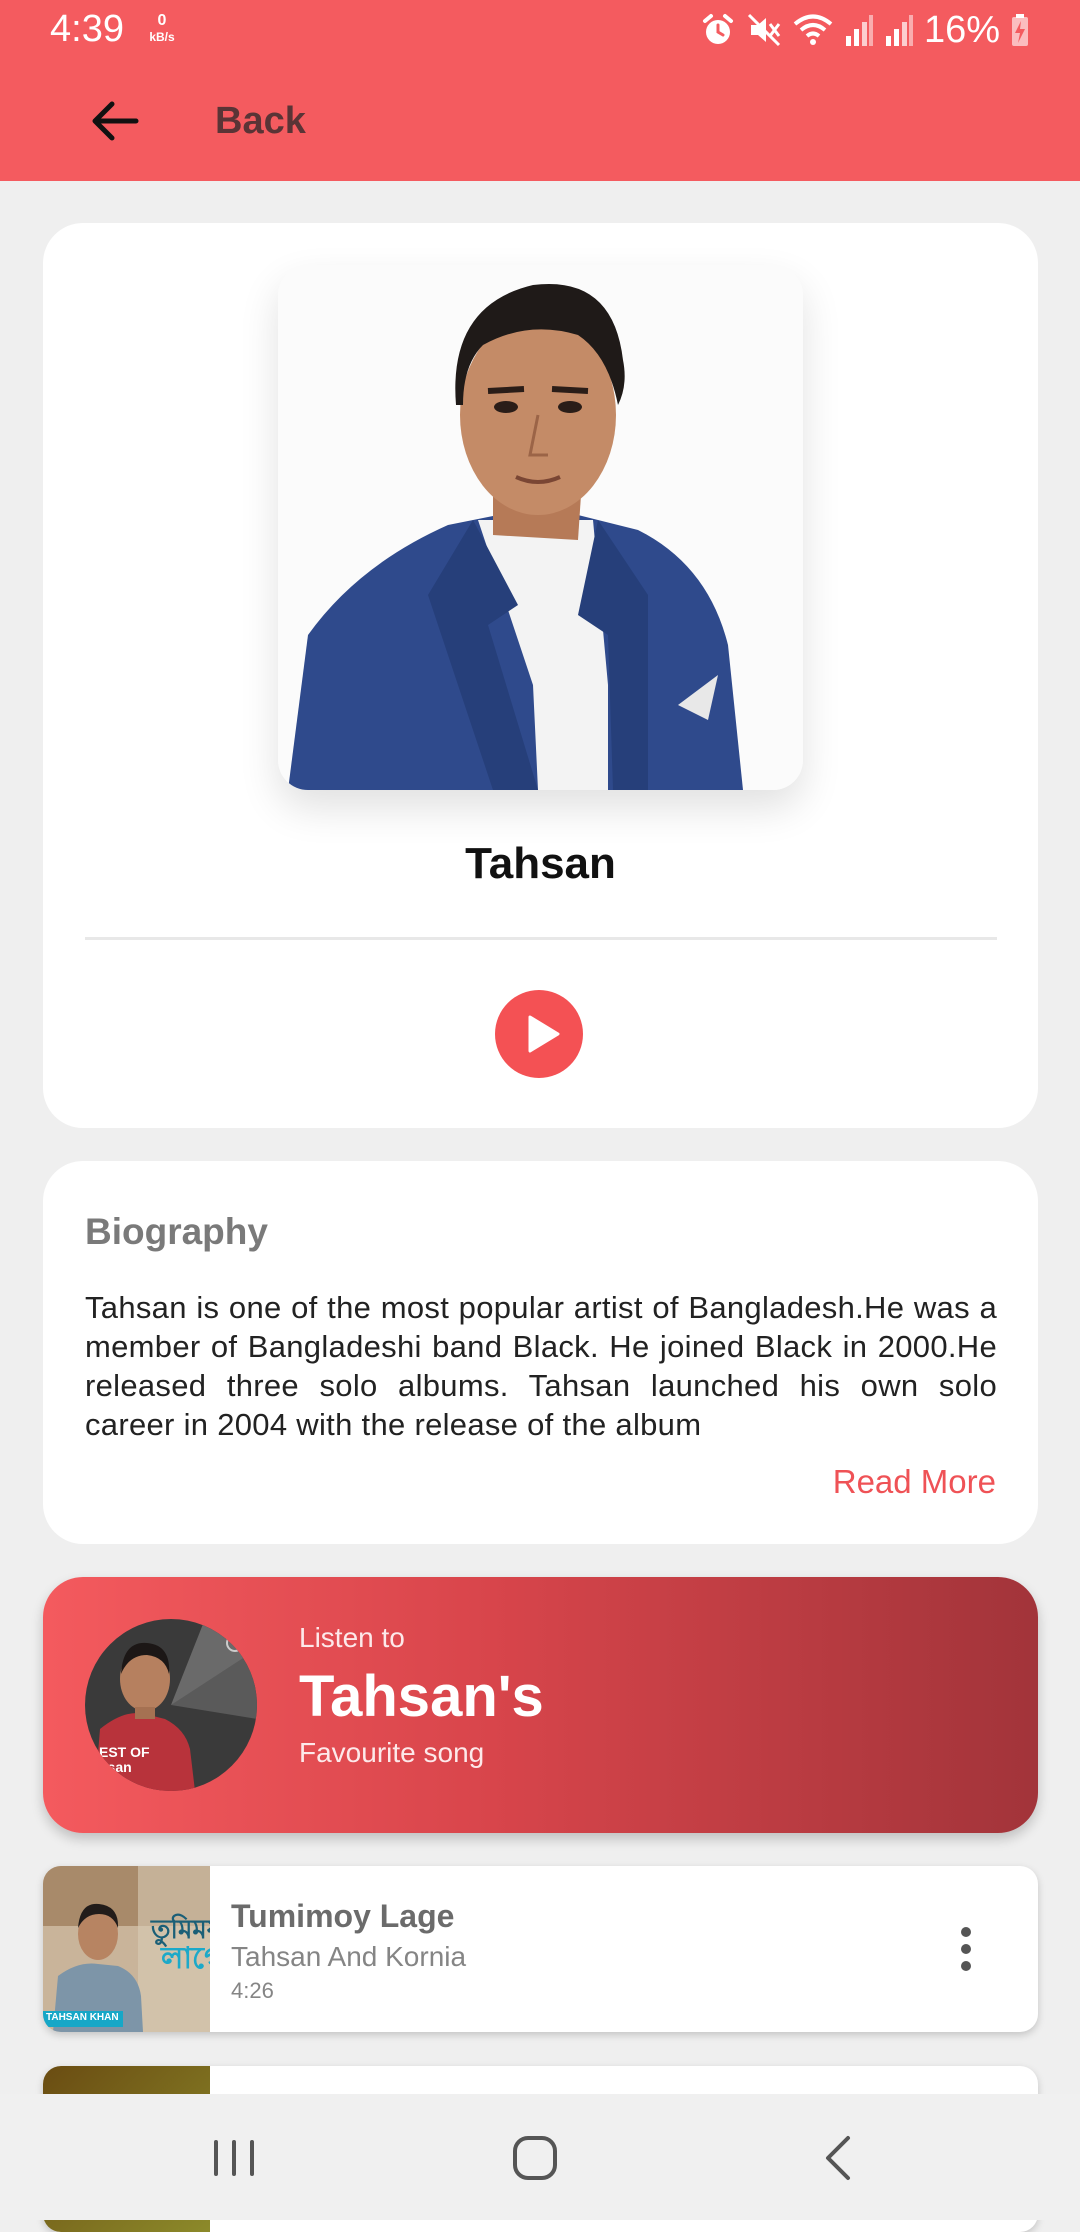 This screenshot has height=2232, width=1080. What do you see at coordinates (124, 1759) in the screenshot?
I see `album-cover-caption: EST OF hsan` at bounding box center [124, 1759].